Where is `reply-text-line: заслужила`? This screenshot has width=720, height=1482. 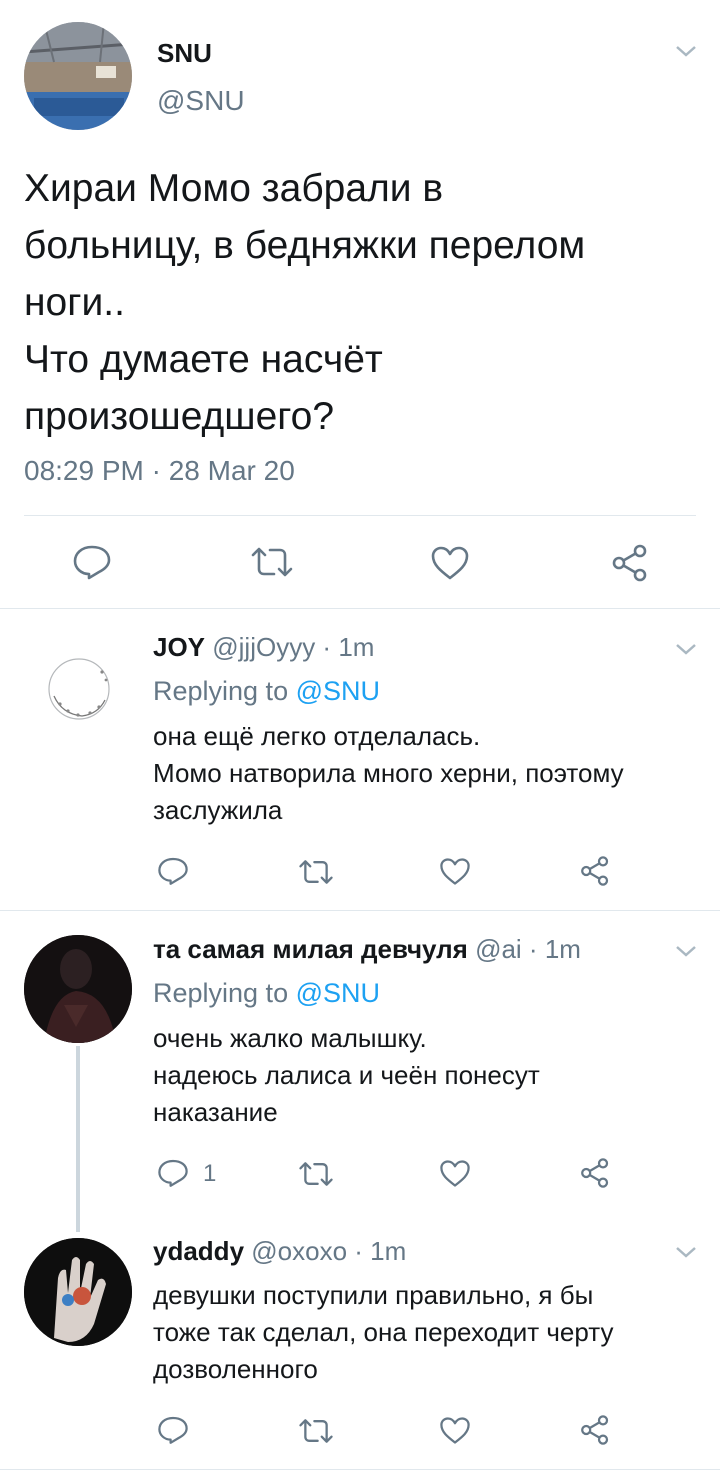 reply-text-line: заслужила is located at coordinates (218, 810).